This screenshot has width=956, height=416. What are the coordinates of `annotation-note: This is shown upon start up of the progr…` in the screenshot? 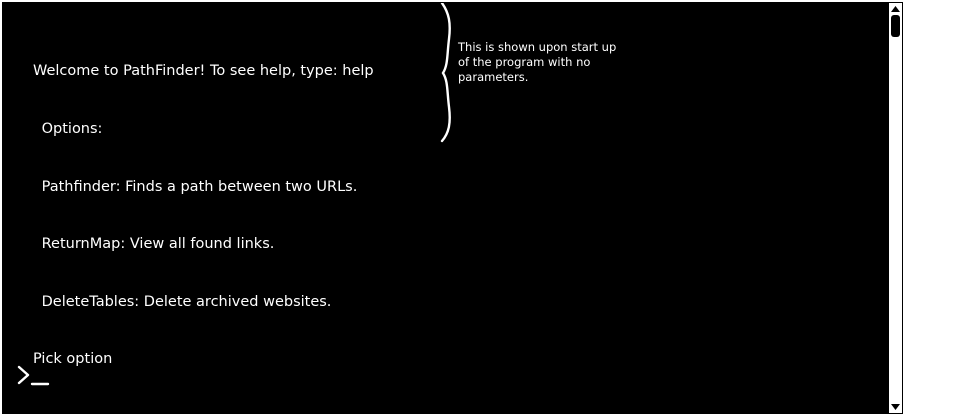 It's located at (537, 62).